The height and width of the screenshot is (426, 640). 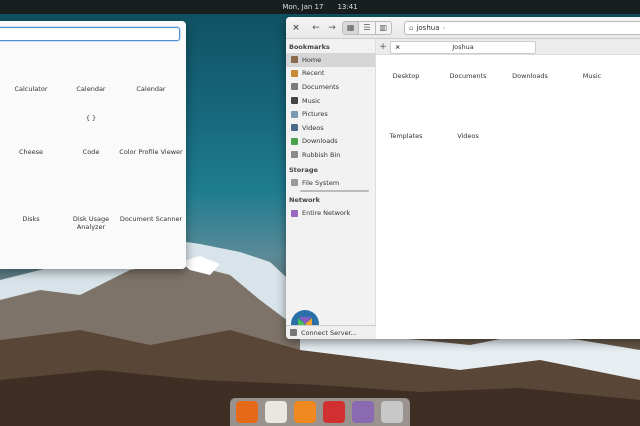 What do you see at coordinates (351, 28) in the screenshot?
I see `grid-view-icon: ▦` at bounding box center [351, 28].